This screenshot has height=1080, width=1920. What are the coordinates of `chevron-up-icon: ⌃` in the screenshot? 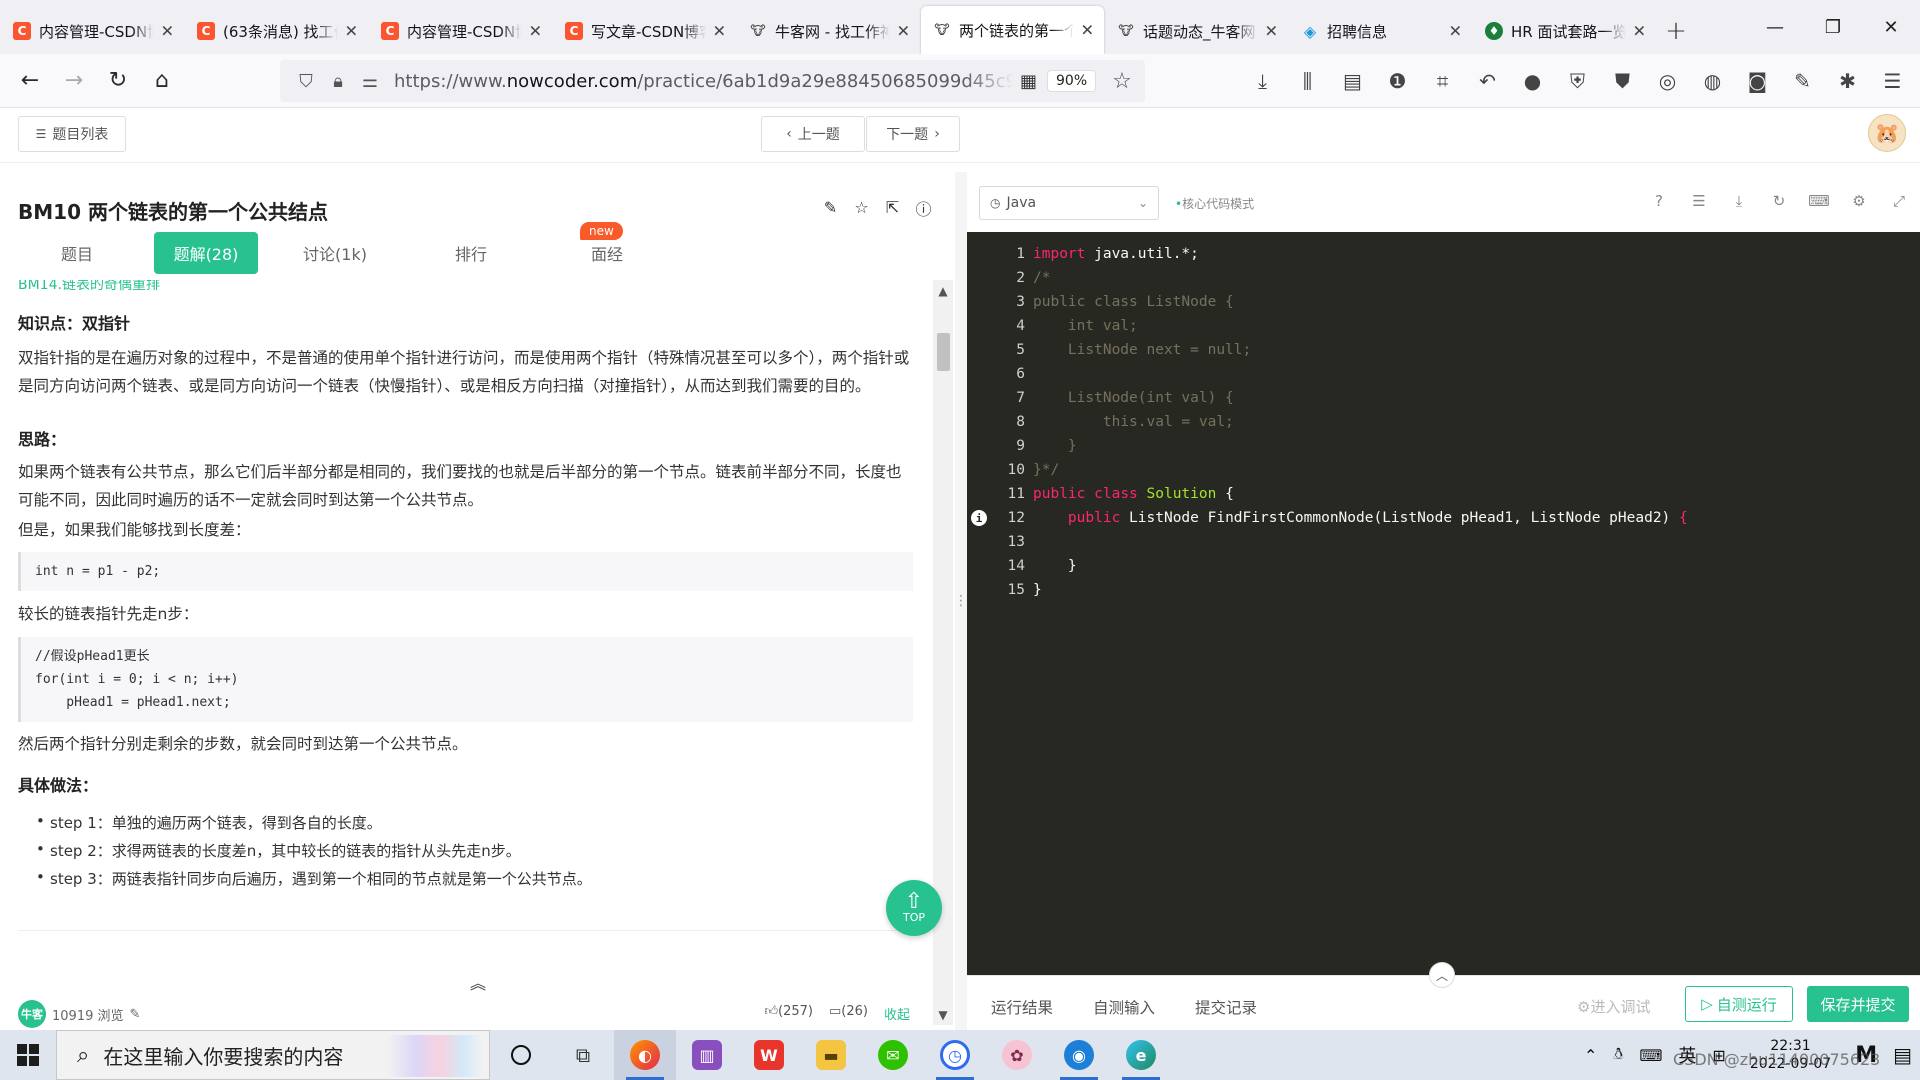 It's located at (1590, 1055).